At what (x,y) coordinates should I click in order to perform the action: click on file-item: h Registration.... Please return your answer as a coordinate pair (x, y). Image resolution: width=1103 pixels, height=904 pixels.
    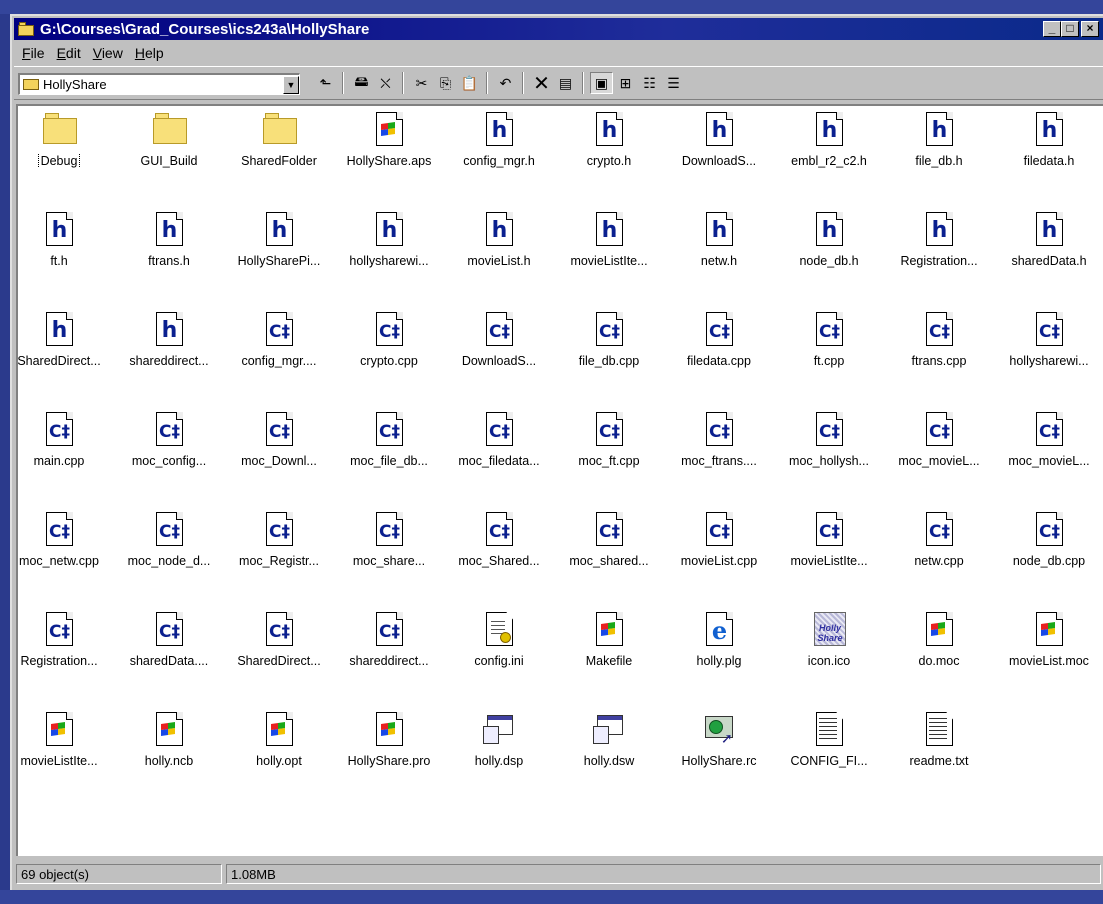
    Looking at the image, I should click on (939, 253).